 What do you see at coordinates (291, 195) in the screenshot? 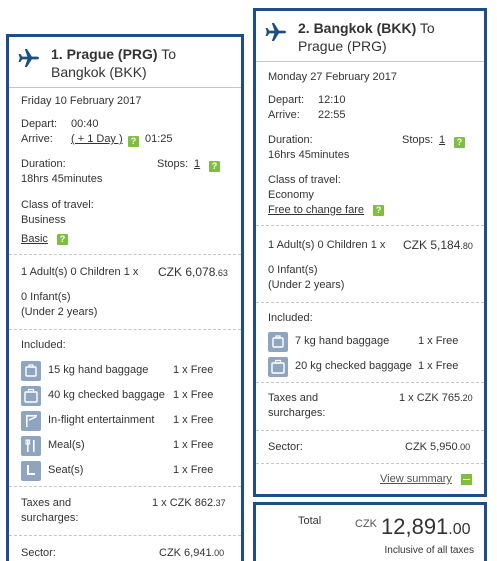
I see `class-value: Economy` at bounding box center [291, 195].